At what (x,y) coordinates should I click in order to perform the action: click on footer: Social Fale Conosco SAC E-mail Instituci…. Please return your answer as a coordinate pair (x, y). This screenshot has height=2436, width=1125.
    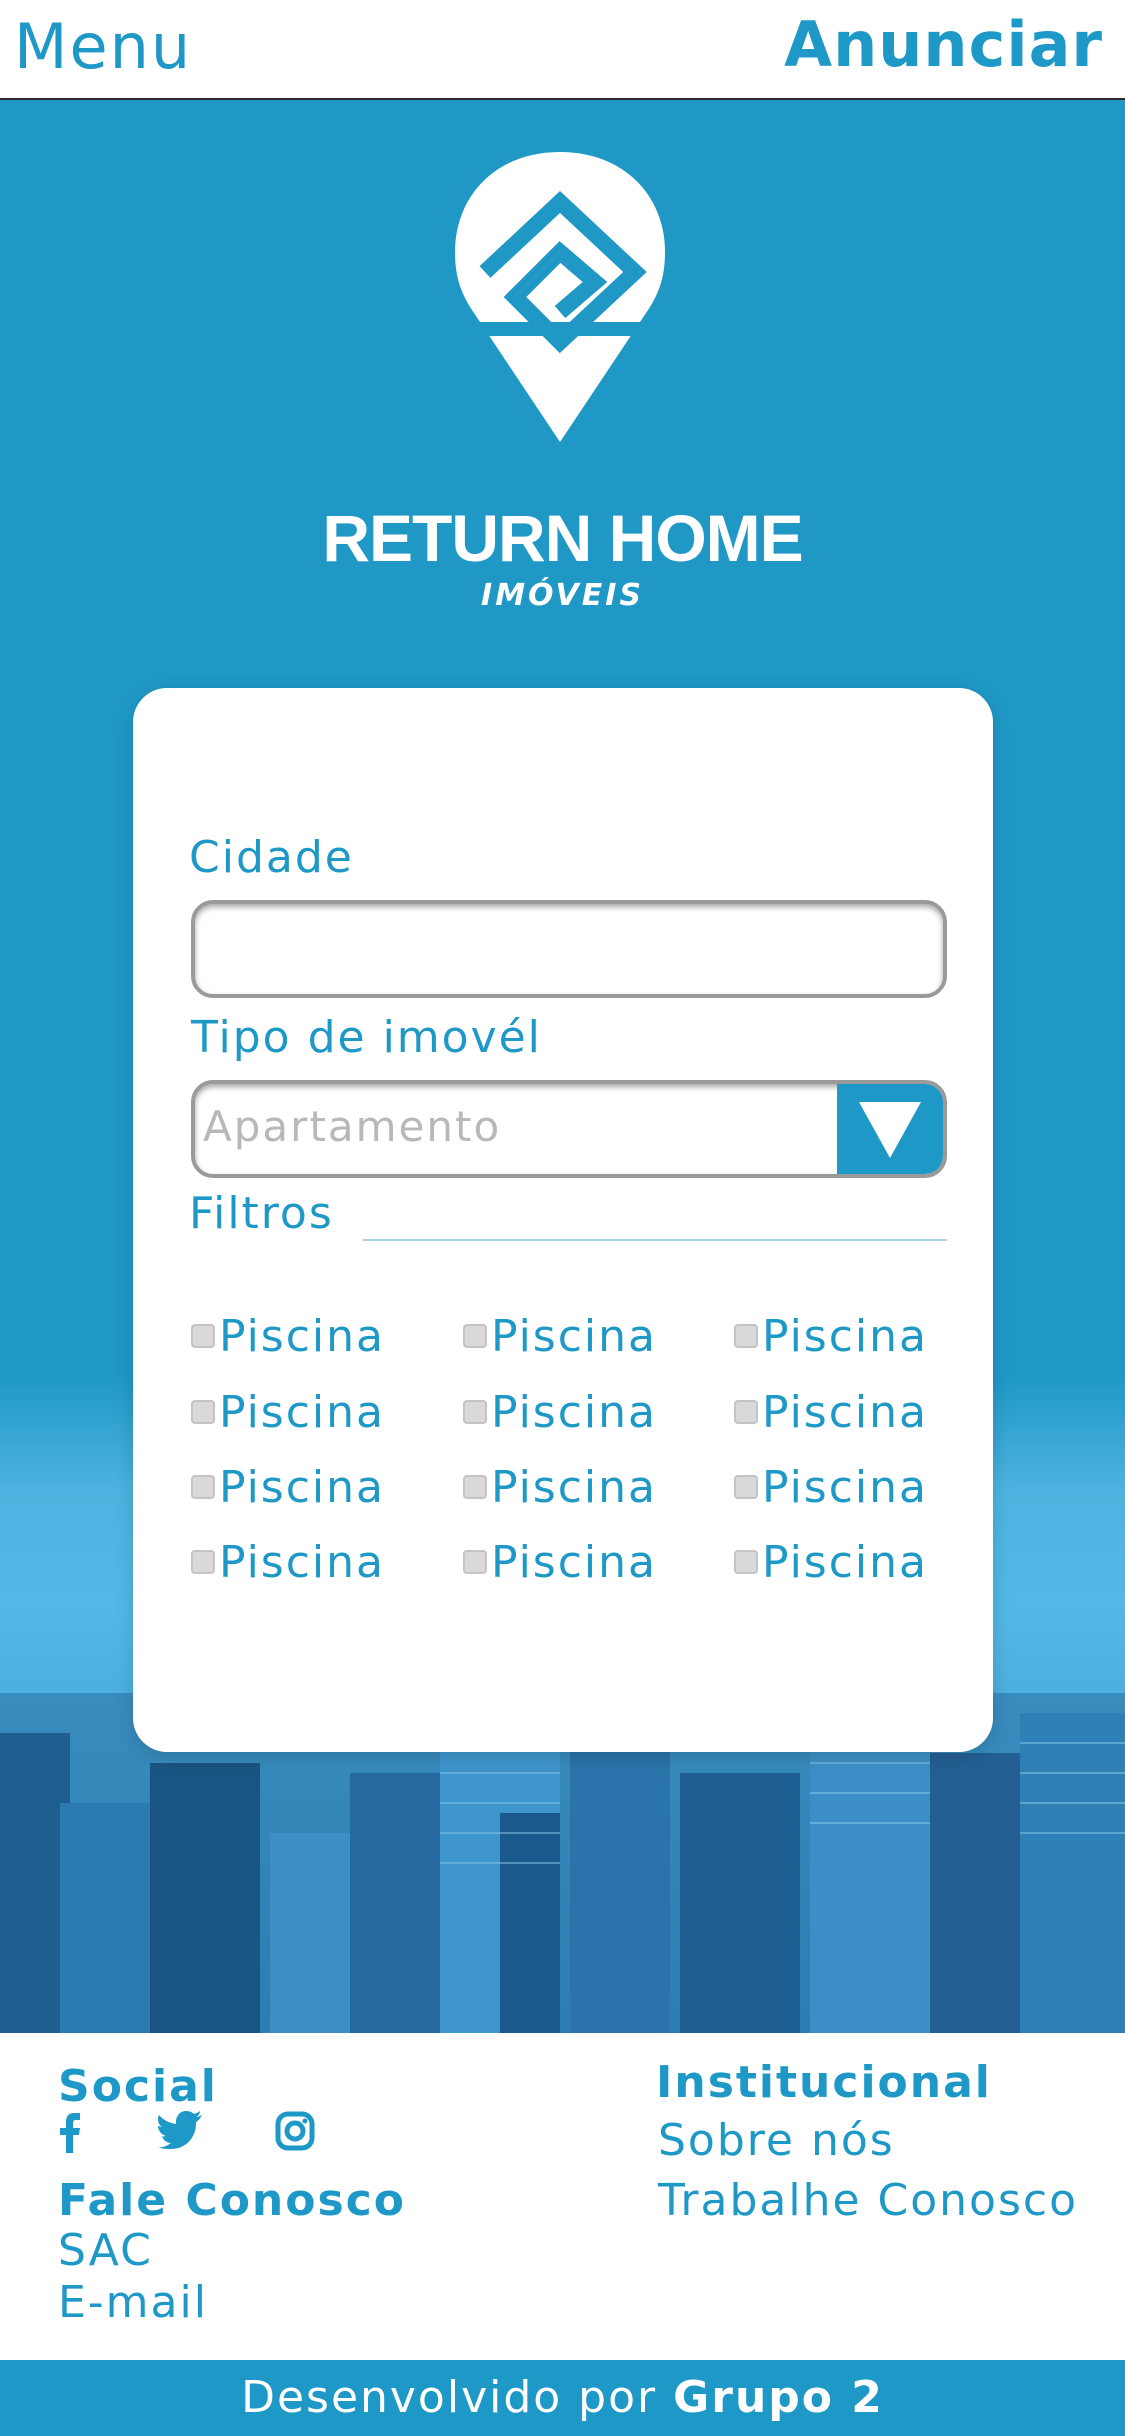
    Looking at the image, I should click on (562, 2196).